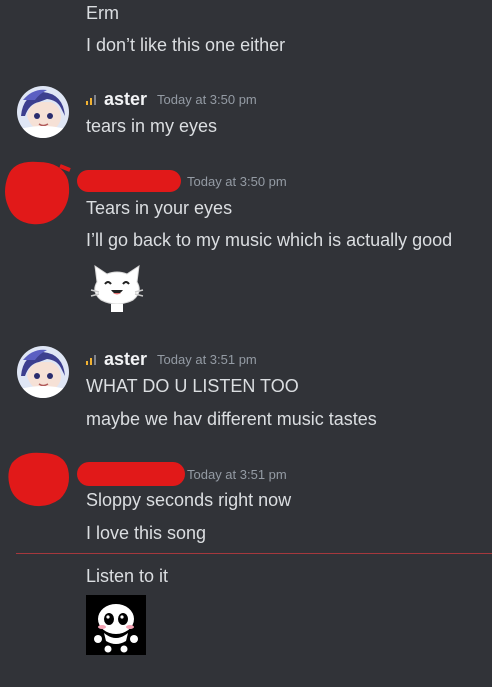 This screenshot has height=687, width=492. What do you see at coordinates (146, 533) in the screenshot?
I see `message-text: I love this song` at bounding box center [146, 533].